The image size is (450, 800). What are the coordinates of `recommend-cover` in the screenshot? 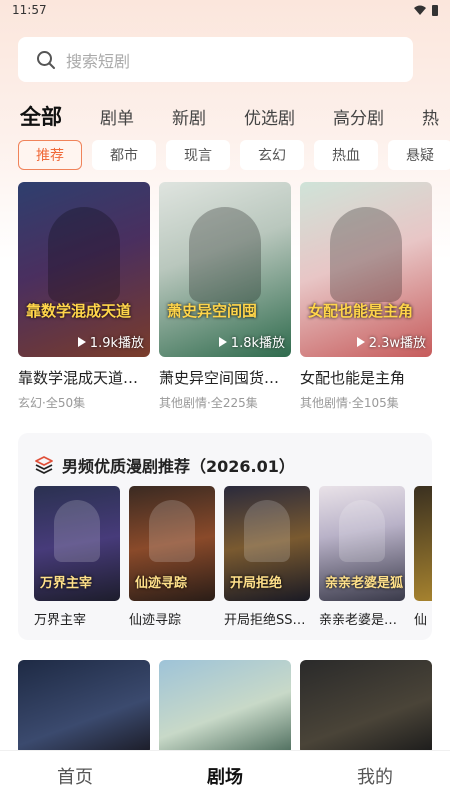 It's located at (423, 543).